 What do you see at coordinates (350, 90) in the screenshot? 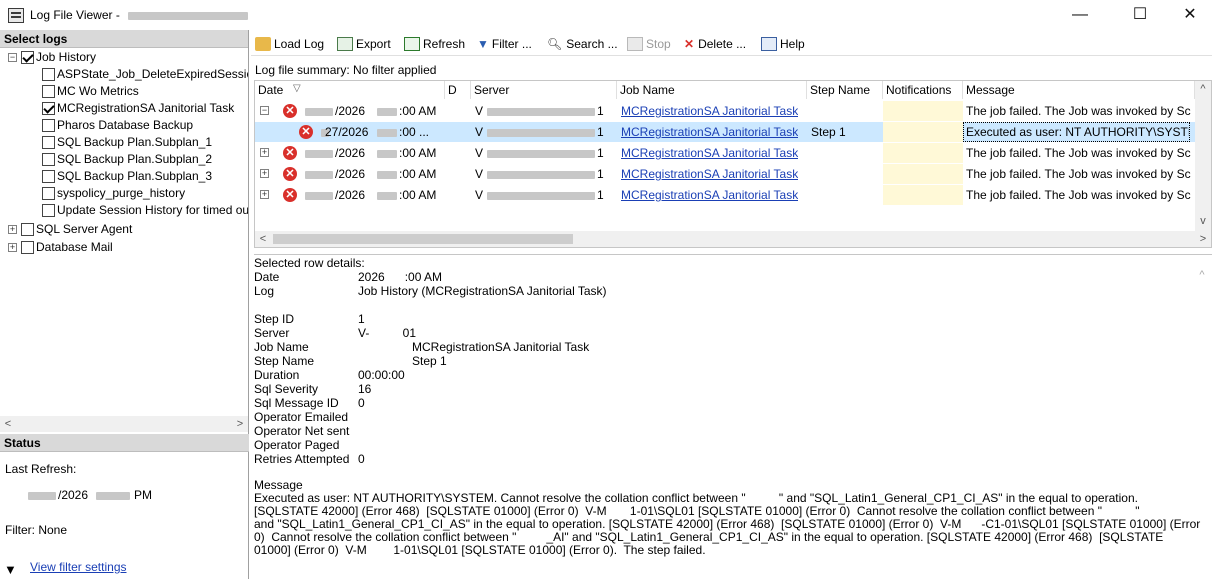
I see `column-header: Date` at bounding box center [350, 90].